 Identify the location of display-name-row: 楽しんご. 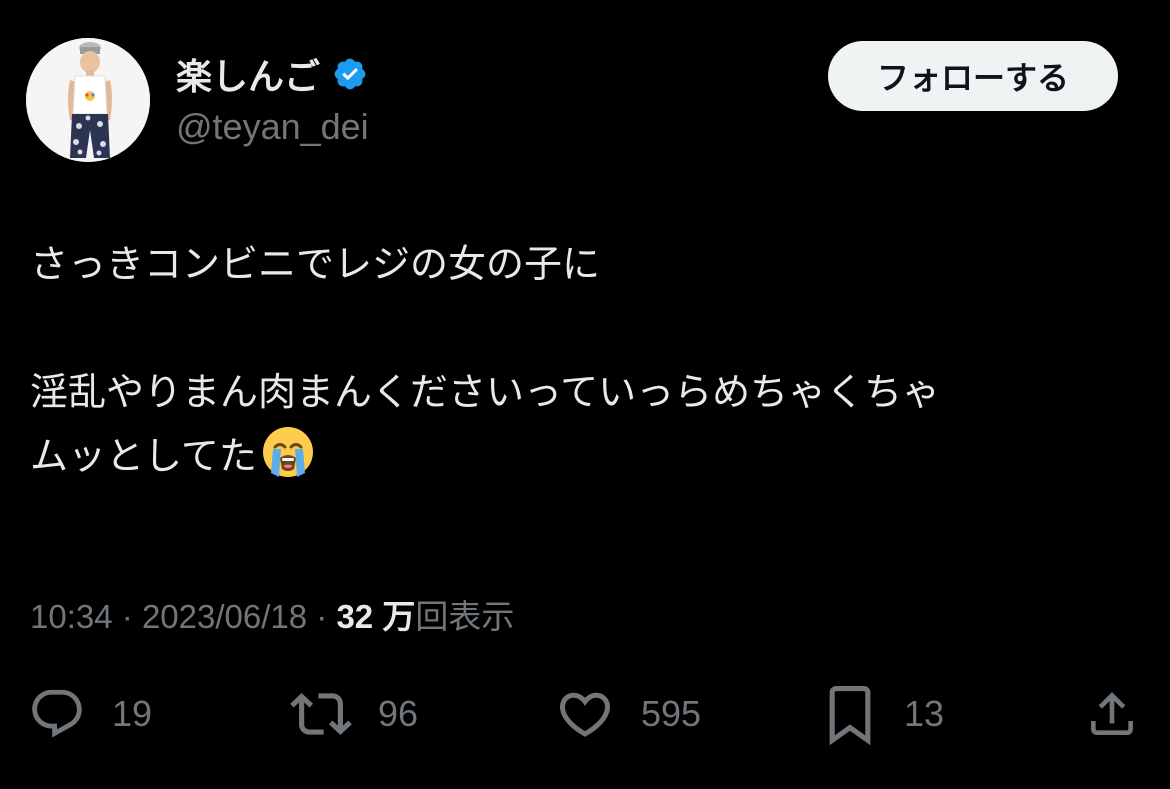
(272, 75).